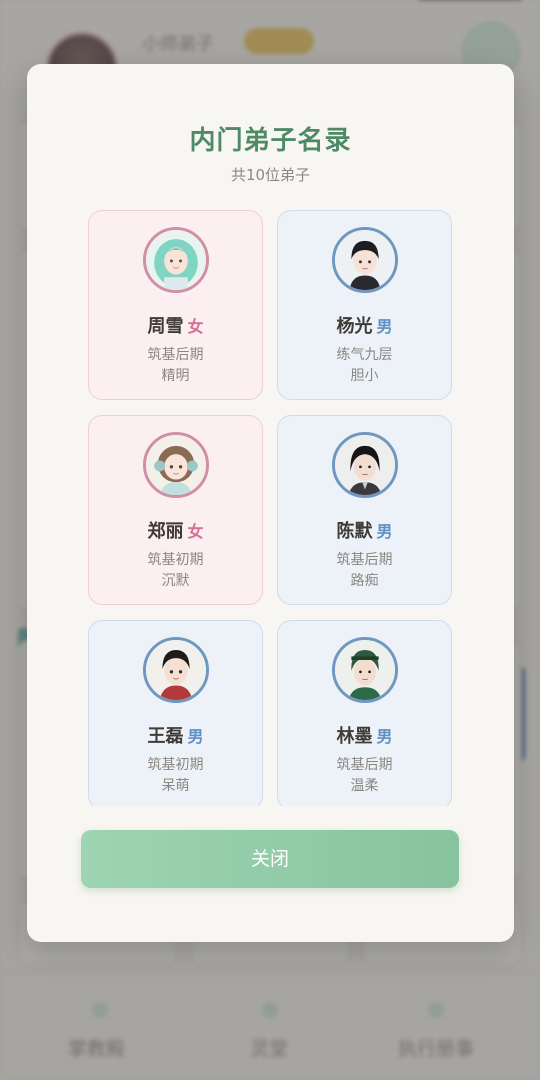  I want to click on disciple-card: 郑丽女 筑基初期 沉默, so click(175, 510).